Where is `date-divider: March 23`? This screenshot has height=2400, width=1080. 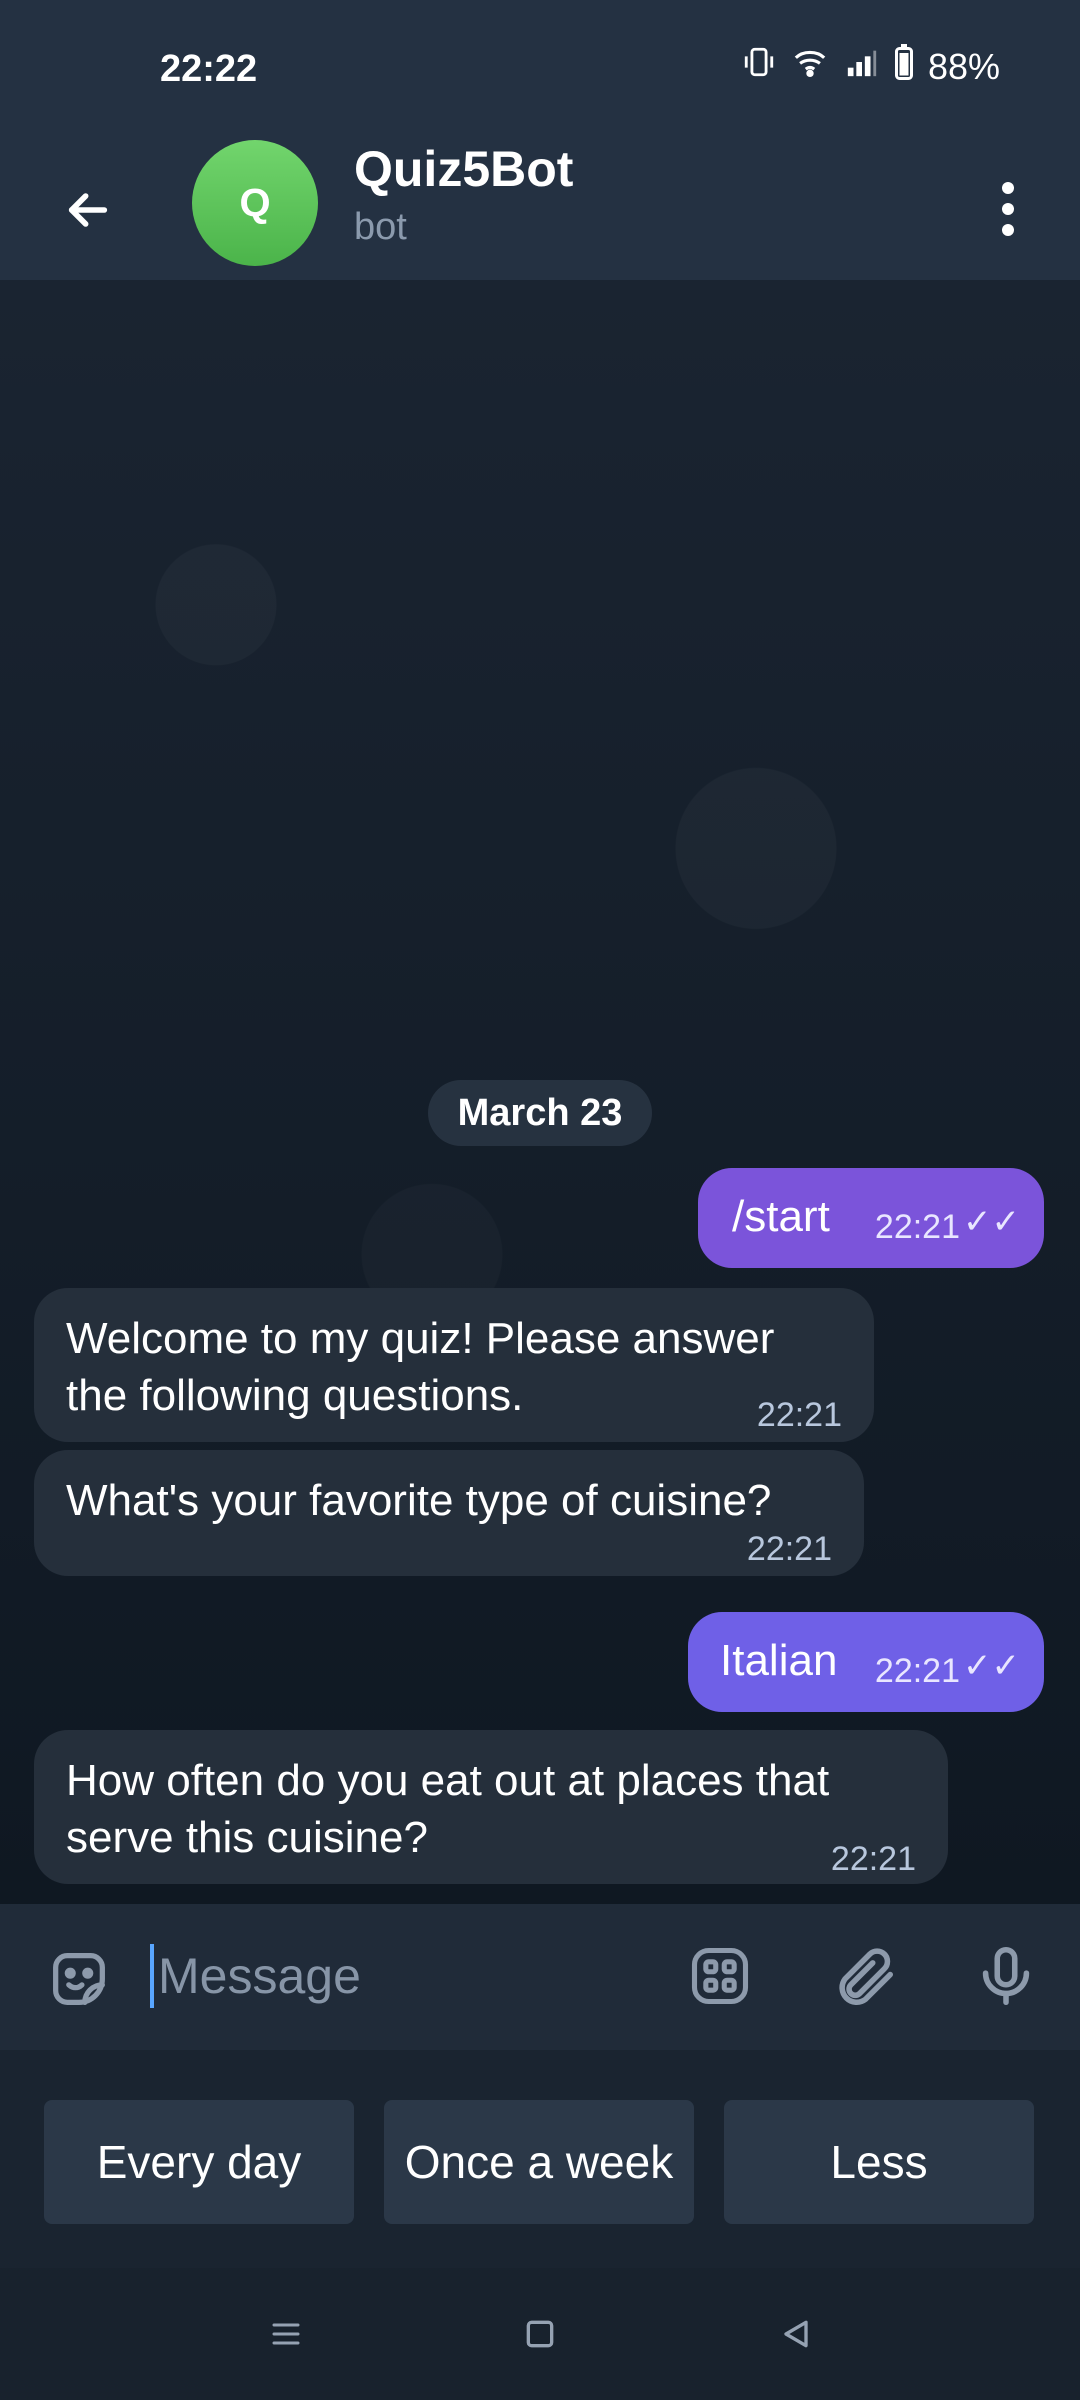
date-divider: March 23 is located at coordinates (540, 1113).